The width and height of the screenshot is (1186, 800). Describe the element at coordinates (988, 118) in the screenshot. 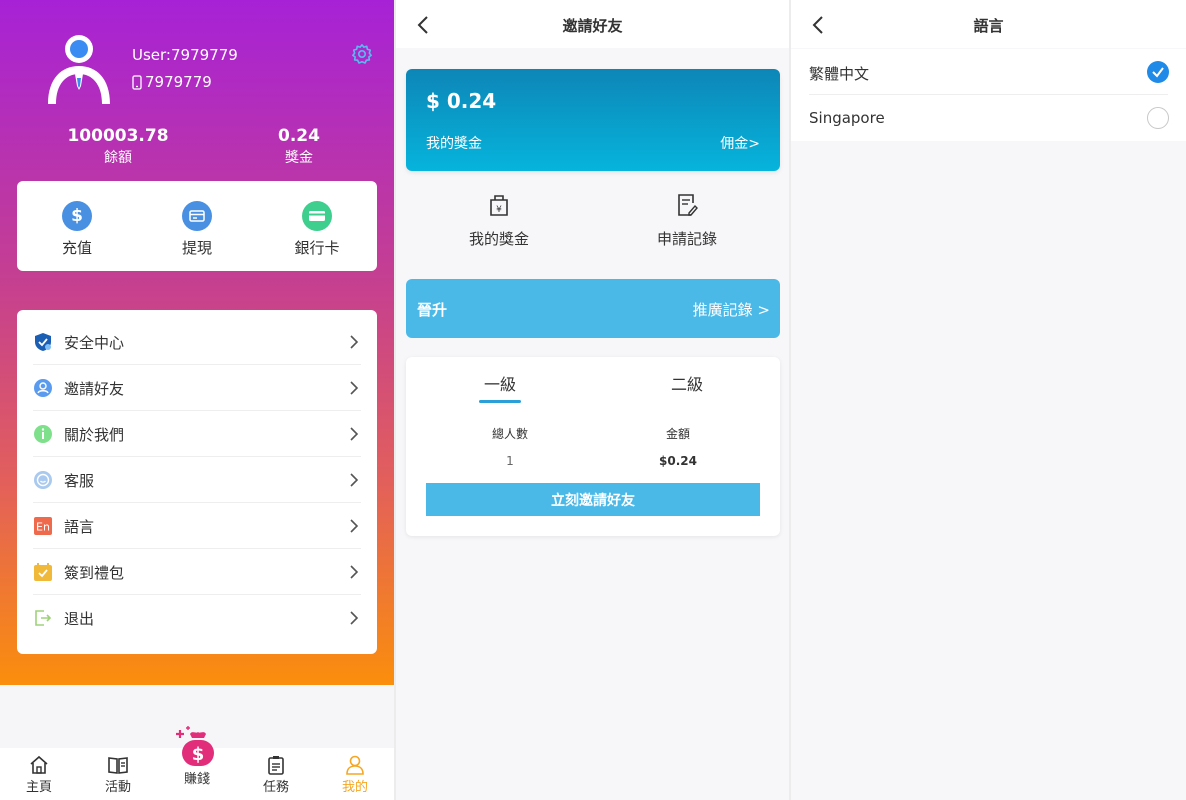

I see `language-option-singapore: Singapore` at that location.